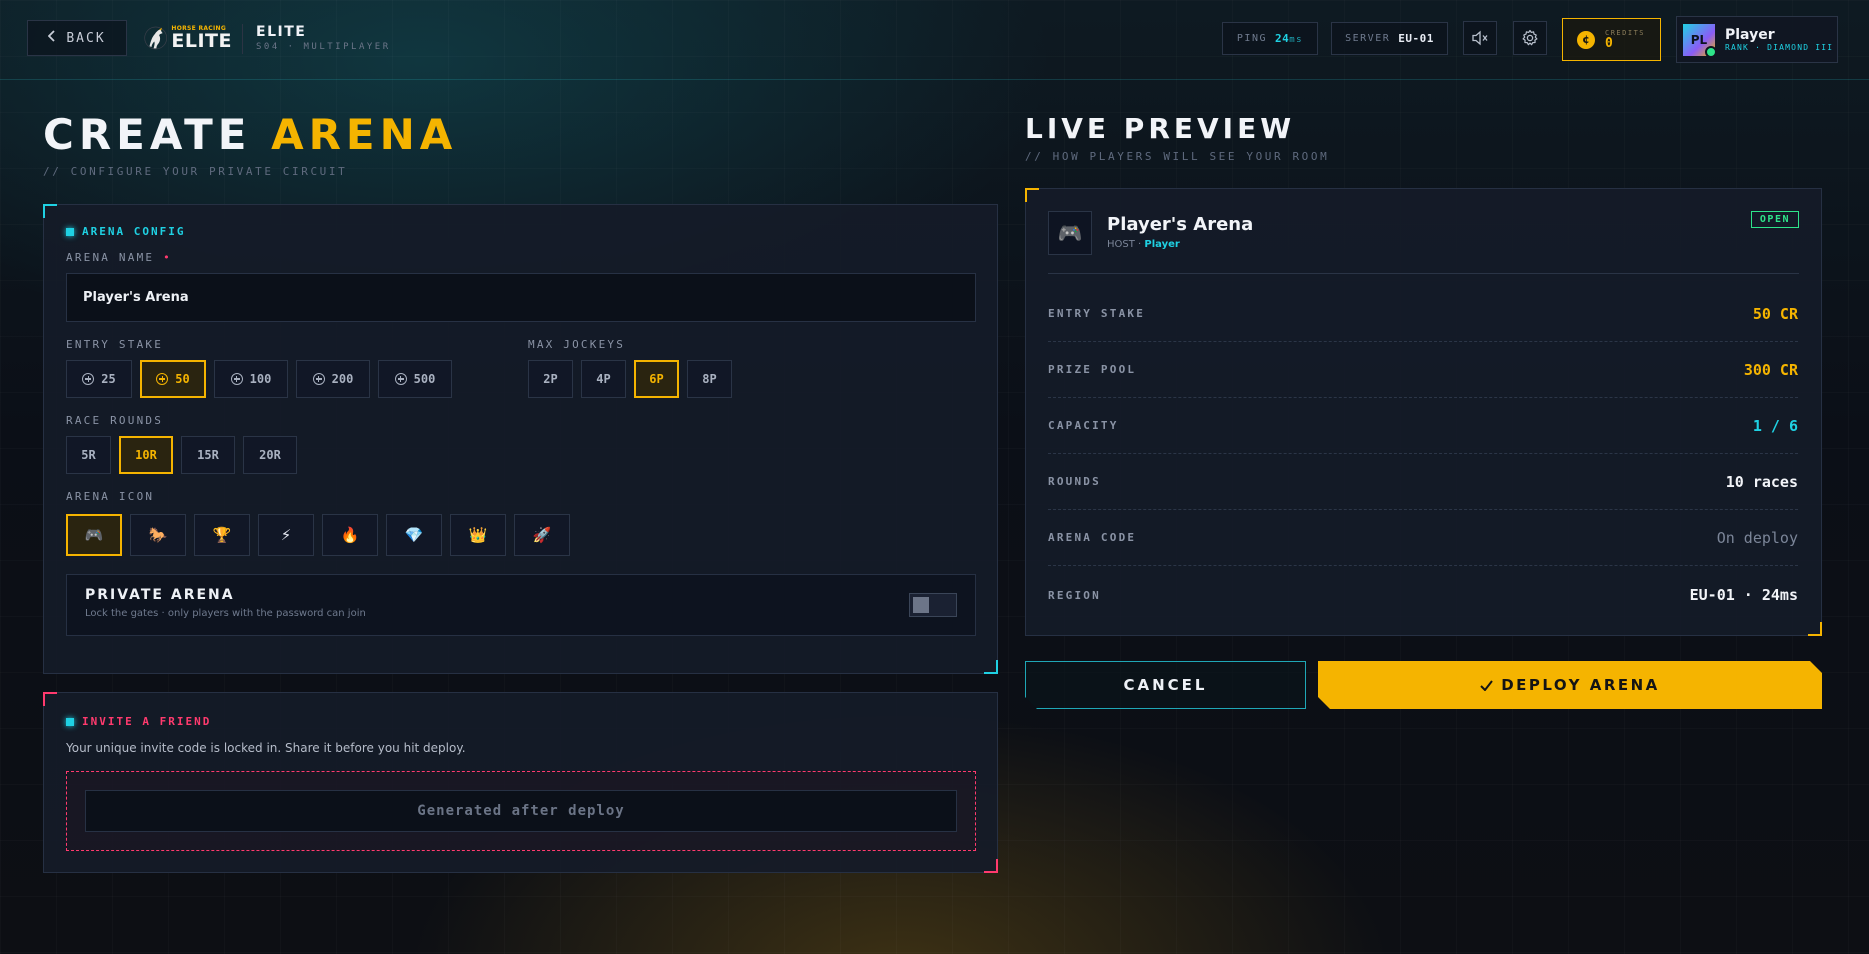  What do you see at coordinates (1124, 244) in the screenshot?
I see `host-label: HOST ·` at bounding box center [1124, 244].